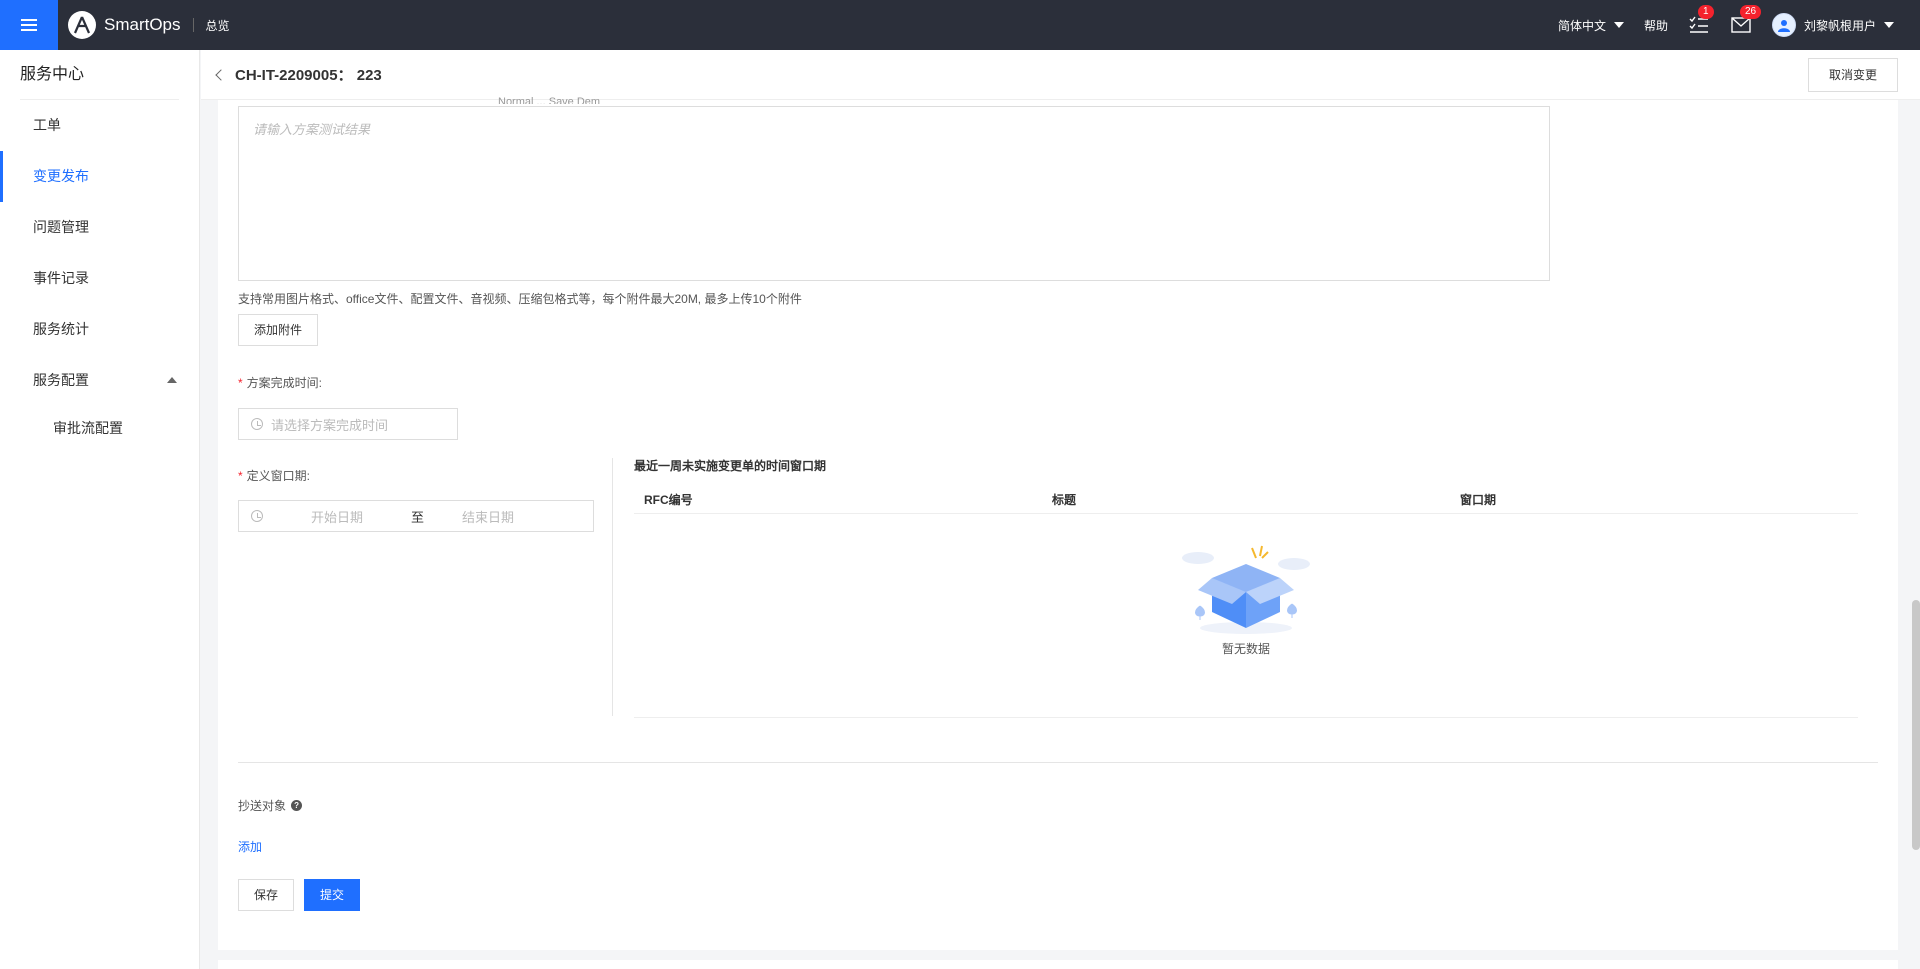 The height and width of the screenshot is (969, 1920). Describe the element at coordinates (308, 75) in the screenshot. I see `page-title: CH-IT-2209005： 223` at that location.